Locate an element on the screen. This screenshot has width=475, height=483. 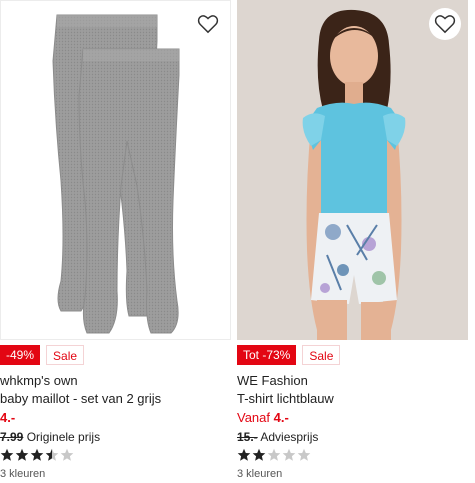
original-price-value: 7.99 is located at coordinates (12, 437).